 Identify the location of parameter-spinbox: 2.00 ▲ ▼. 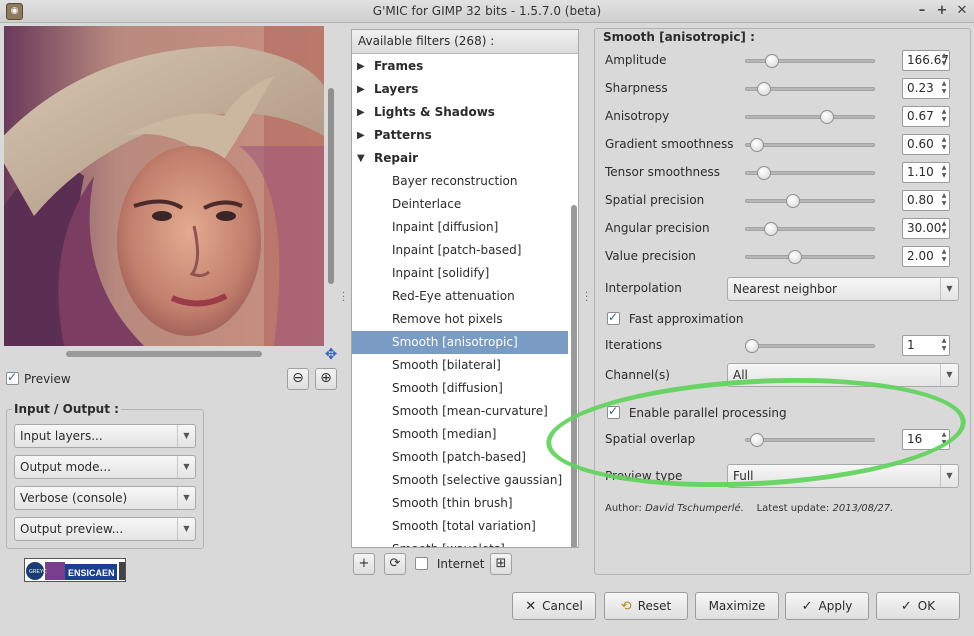
(926, 256).